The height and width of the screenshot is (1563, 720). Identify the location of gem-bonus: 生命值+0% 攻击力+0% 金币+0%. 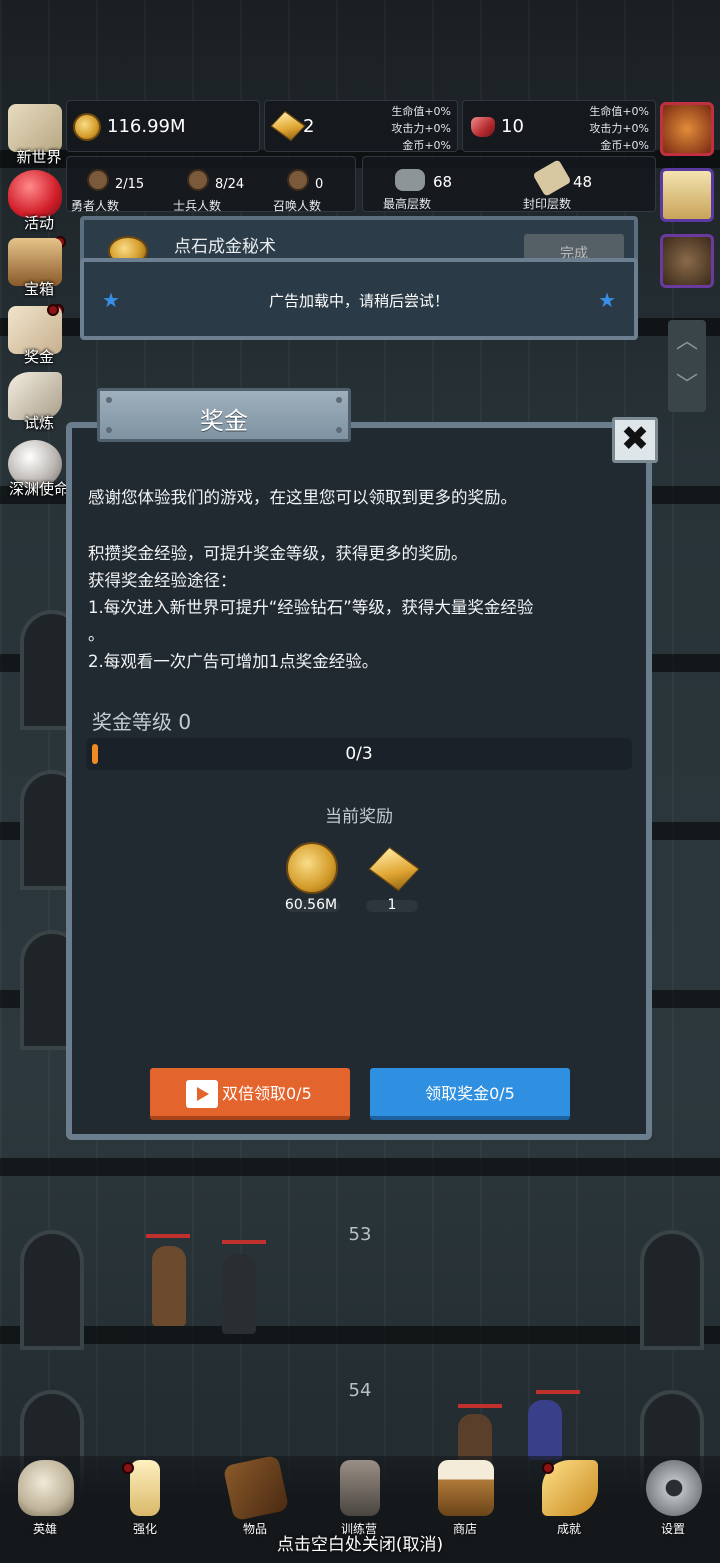
(619, 128).